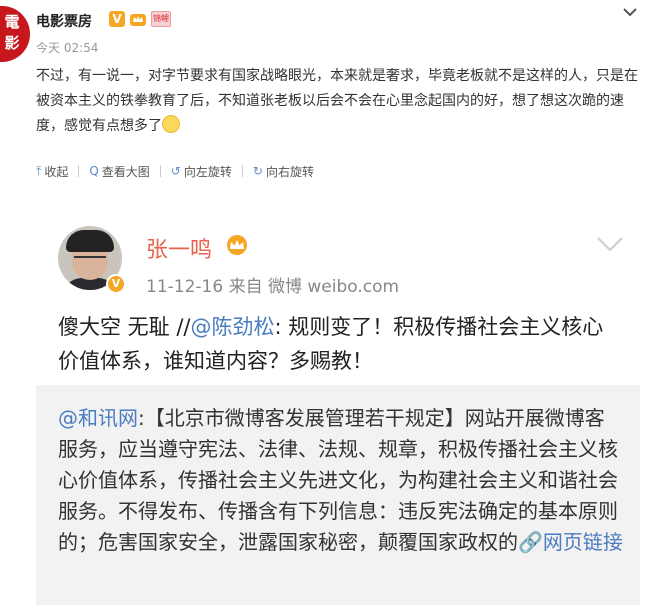  What do you see at coordinates (179, 250) in the screenshot?
I see `embedded-author-name: 张一鸣` at bounding box center [179, 250].